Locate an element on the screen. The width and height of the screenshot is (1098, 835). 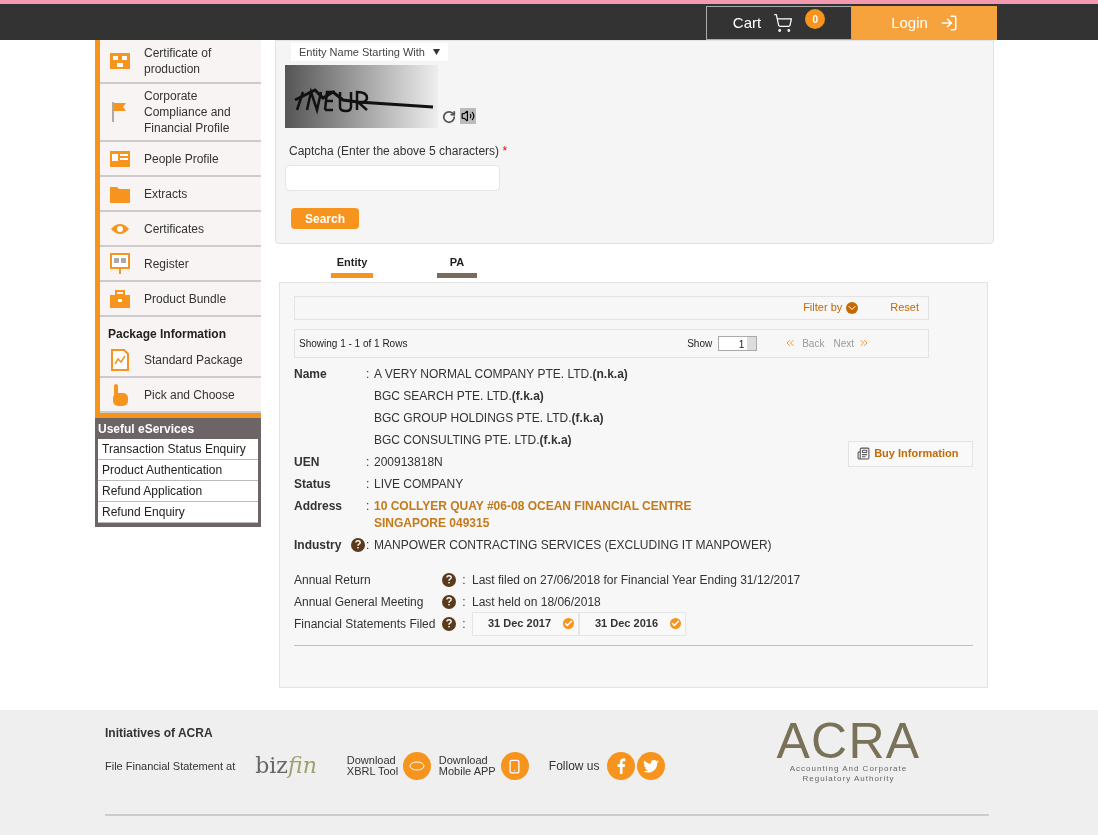
field-label: Name is located at coordinates (311, 374).